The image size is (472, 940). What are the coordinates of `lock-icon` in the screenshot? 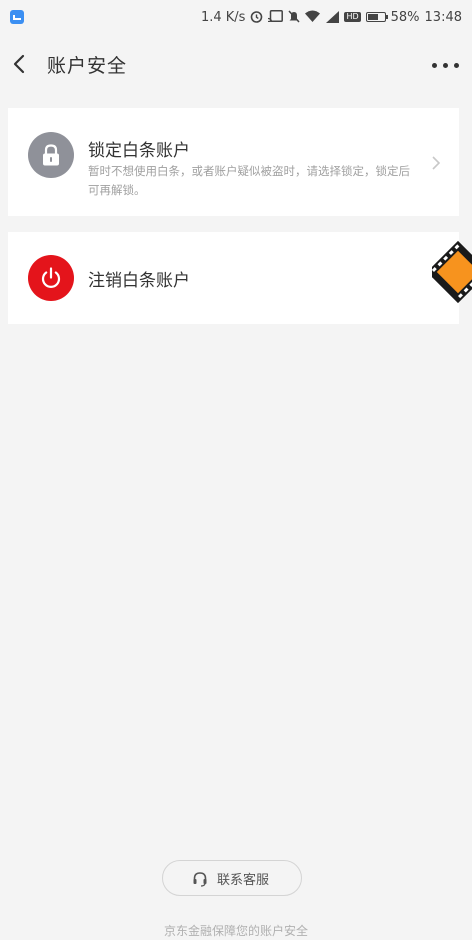 It's located at (51, 155).